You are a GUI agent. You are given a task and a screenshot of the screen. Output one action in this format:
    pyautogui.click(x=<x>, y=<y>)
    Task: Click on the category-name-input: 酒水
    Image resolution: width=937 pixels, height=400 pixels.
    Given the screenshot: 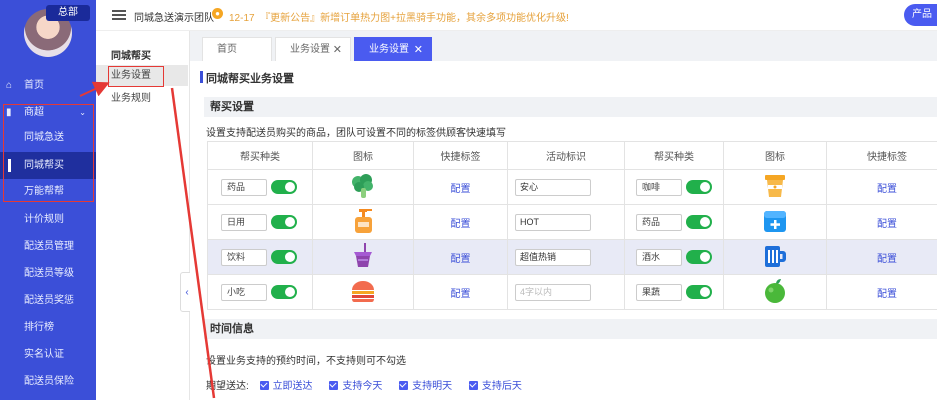 What is the action you would take?
    pyautogui.click(x=659, y=257)
    